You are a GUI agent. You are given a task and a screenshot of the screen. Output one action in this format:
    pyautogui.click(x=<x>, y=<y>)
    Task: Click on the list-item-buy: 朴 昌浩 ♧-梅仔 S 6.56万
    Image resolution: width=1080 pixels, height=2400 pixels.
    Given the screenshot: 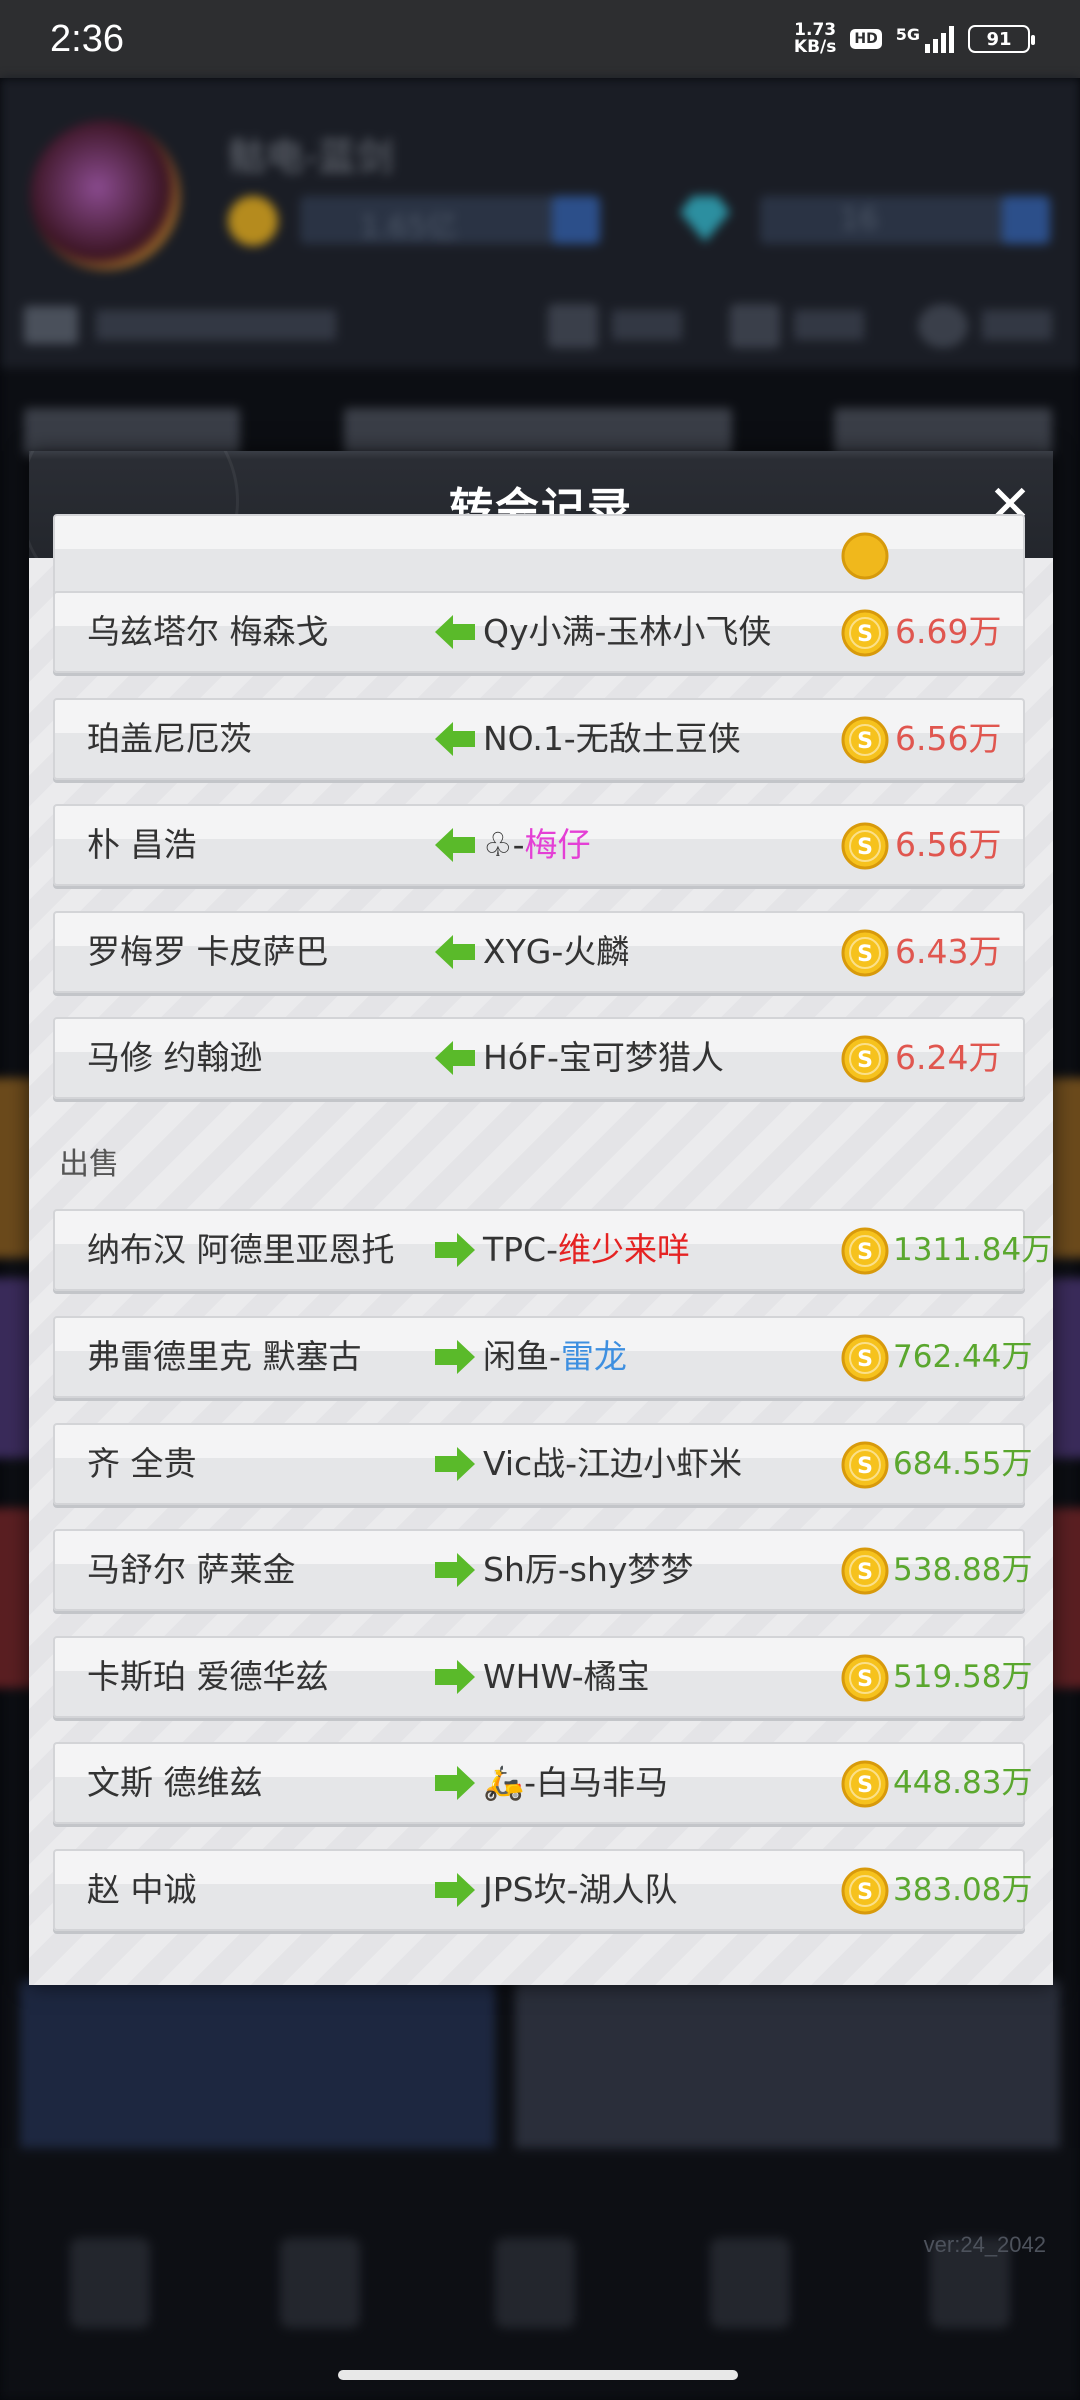 What is the action you would take?
    pyautogui.click(x=539, y=845)
    